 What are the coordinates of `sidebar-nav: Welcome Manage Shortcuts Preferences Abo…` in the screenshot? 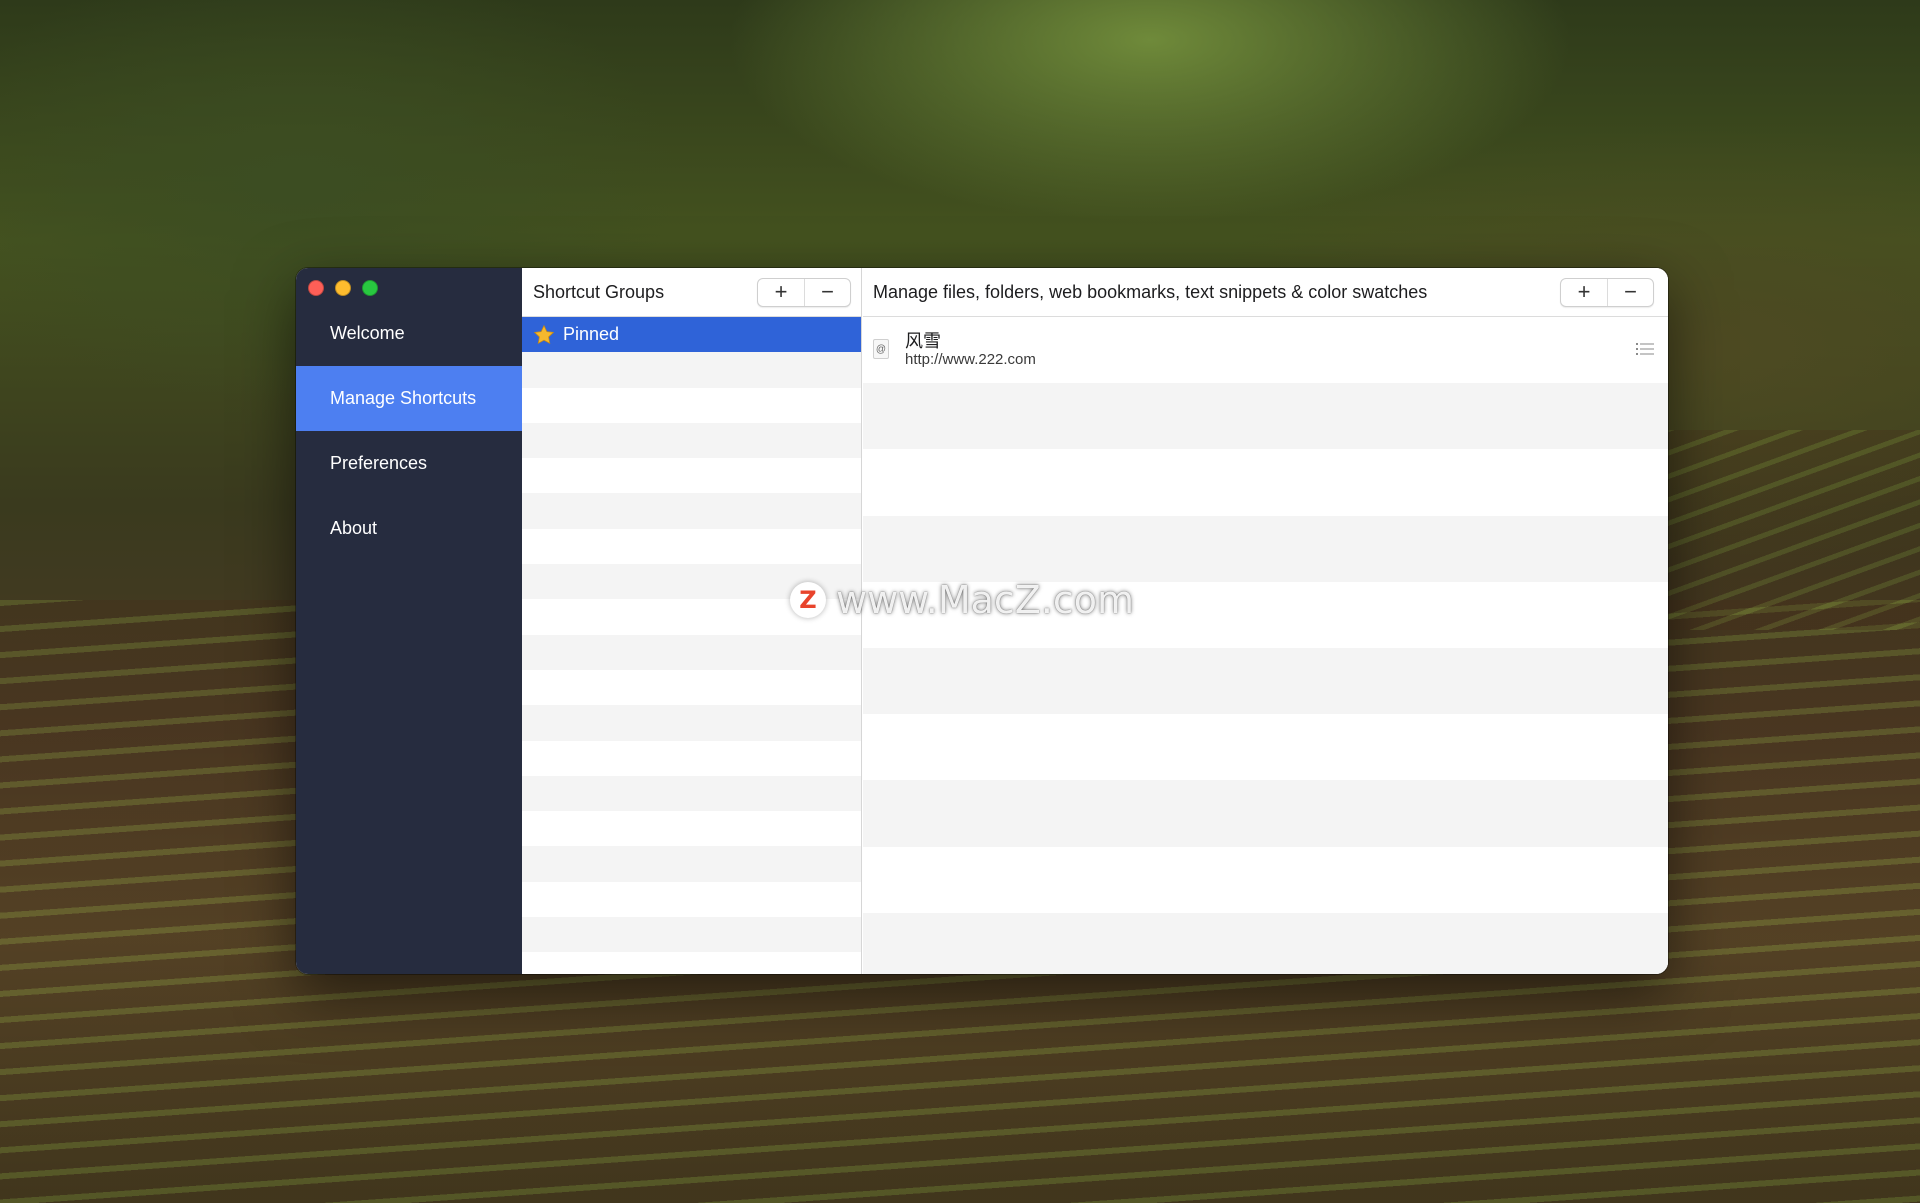 It's located at (409, 431).